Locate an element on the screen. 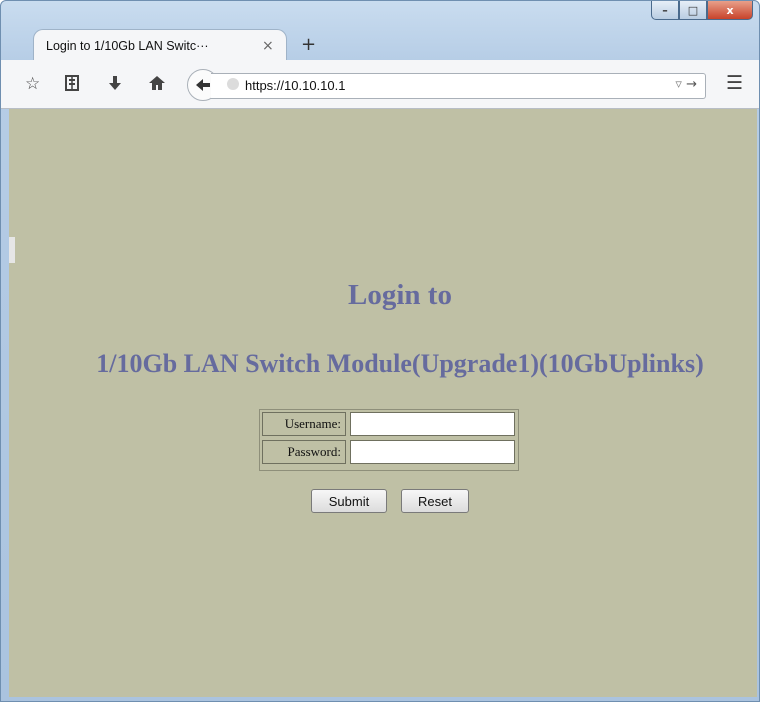 The width and height of the screenshot is (760, 702). tab-title: Login to 1/10Gb LAN Switc··· is located at coordinates (127, 45).